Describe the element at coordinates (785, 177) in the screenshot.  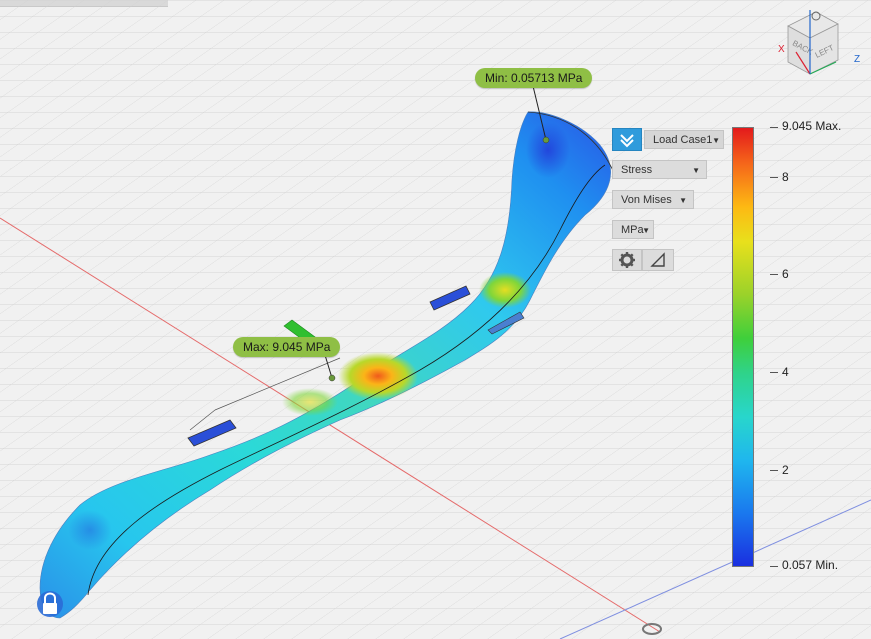
I see `legend-tick-8: 8` at that location.